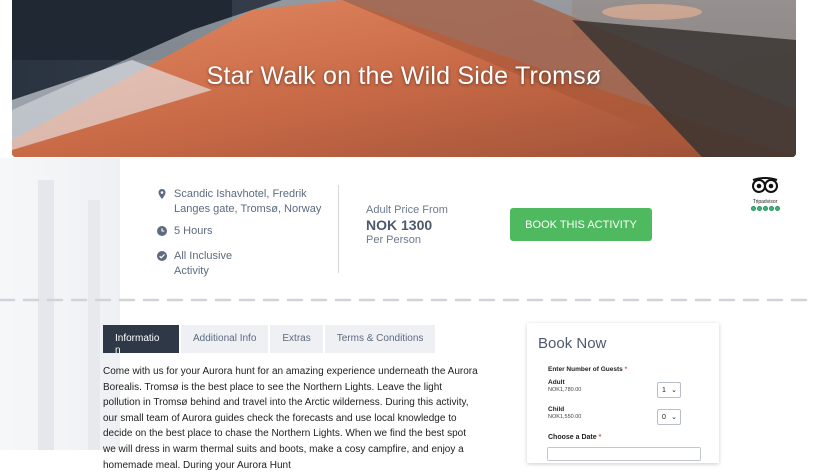 This screenshot has width=815, height=473. Describe the element at coordinates (394, 240) in the screenshot. I see `price-unit: Per Person` at that location.